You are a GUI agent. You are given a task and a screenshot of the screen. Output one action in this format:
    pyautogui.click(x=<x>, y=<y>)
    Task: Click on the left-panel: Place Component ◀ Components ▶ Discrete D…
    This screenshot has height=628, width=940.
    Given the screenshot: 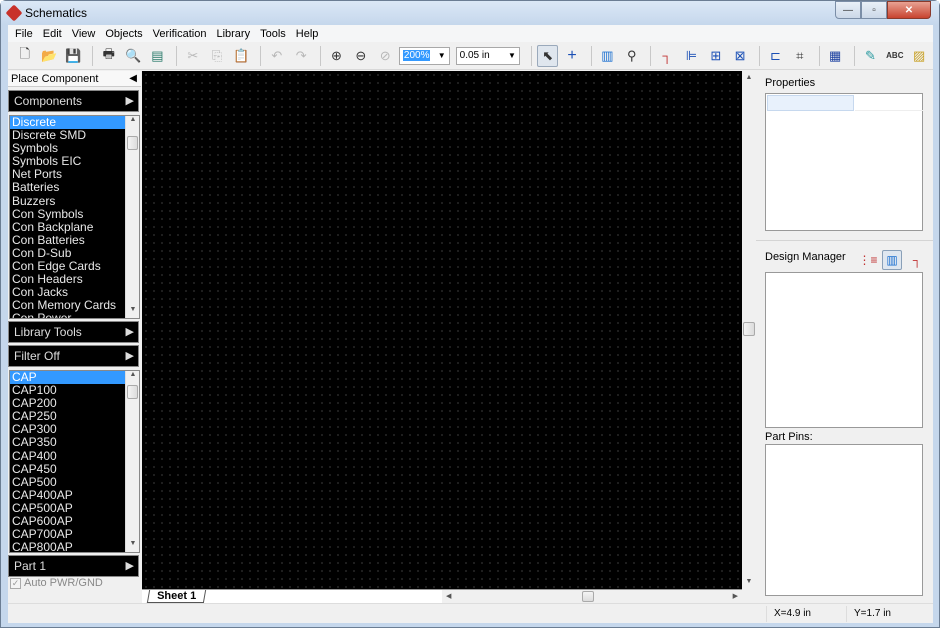 What is the action you would take?
    pyautogui.click(x=74, y=337)
    